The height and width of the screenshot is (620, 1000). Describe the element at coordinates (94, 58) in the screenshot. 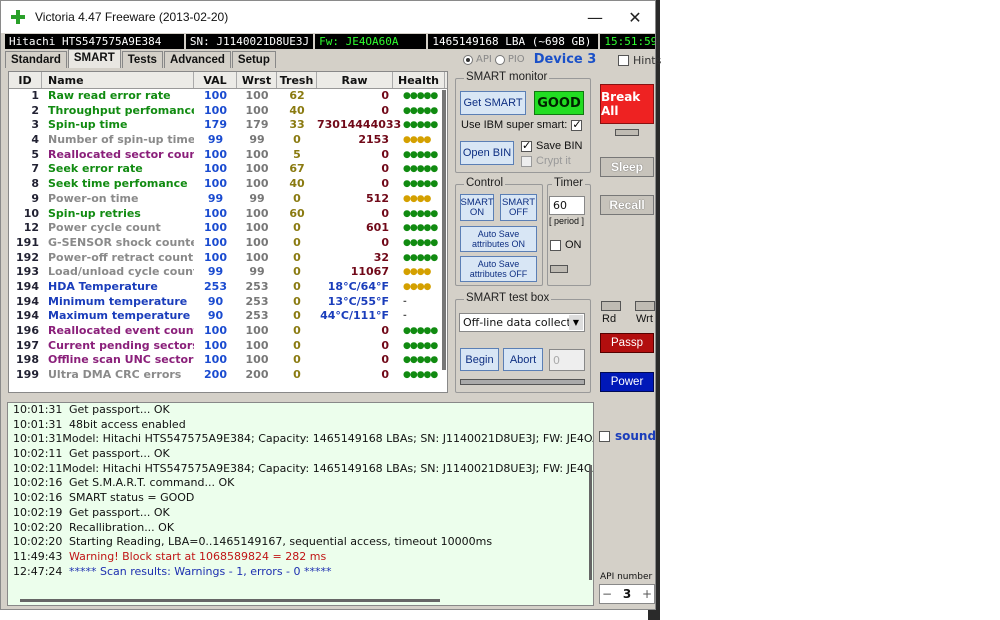

I see `tab-smart: SMART` at that location.